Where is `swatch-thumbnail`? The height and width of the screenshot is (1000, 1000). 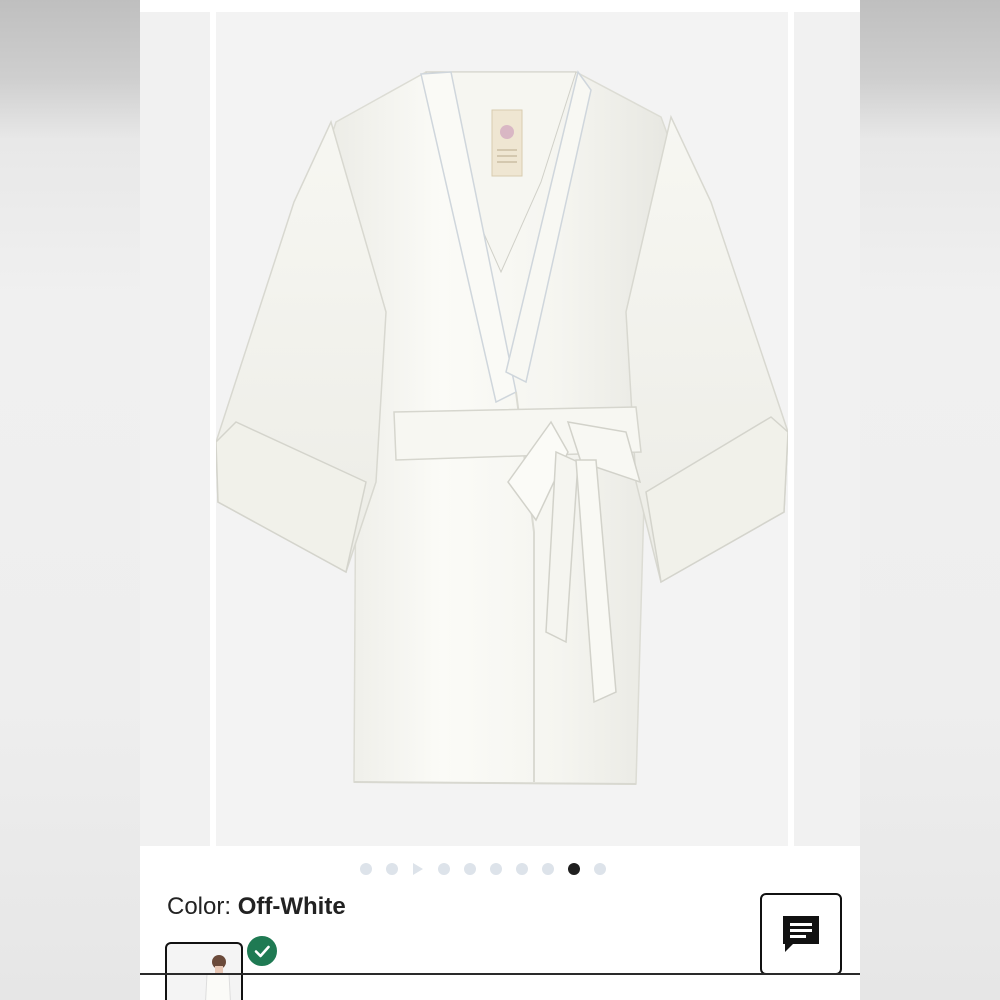 swatch-thumbnail is located at coordinates (218, 977).